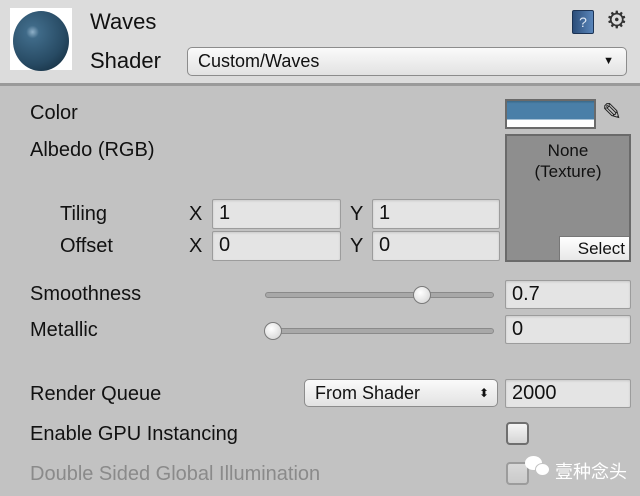 The height and width of the screenshot is (496, 640). What do you see at coordinates (92, 150) in the screenshot?
I see `albedo-label: Albedo (RGB)` at bounding box center [92, 150].